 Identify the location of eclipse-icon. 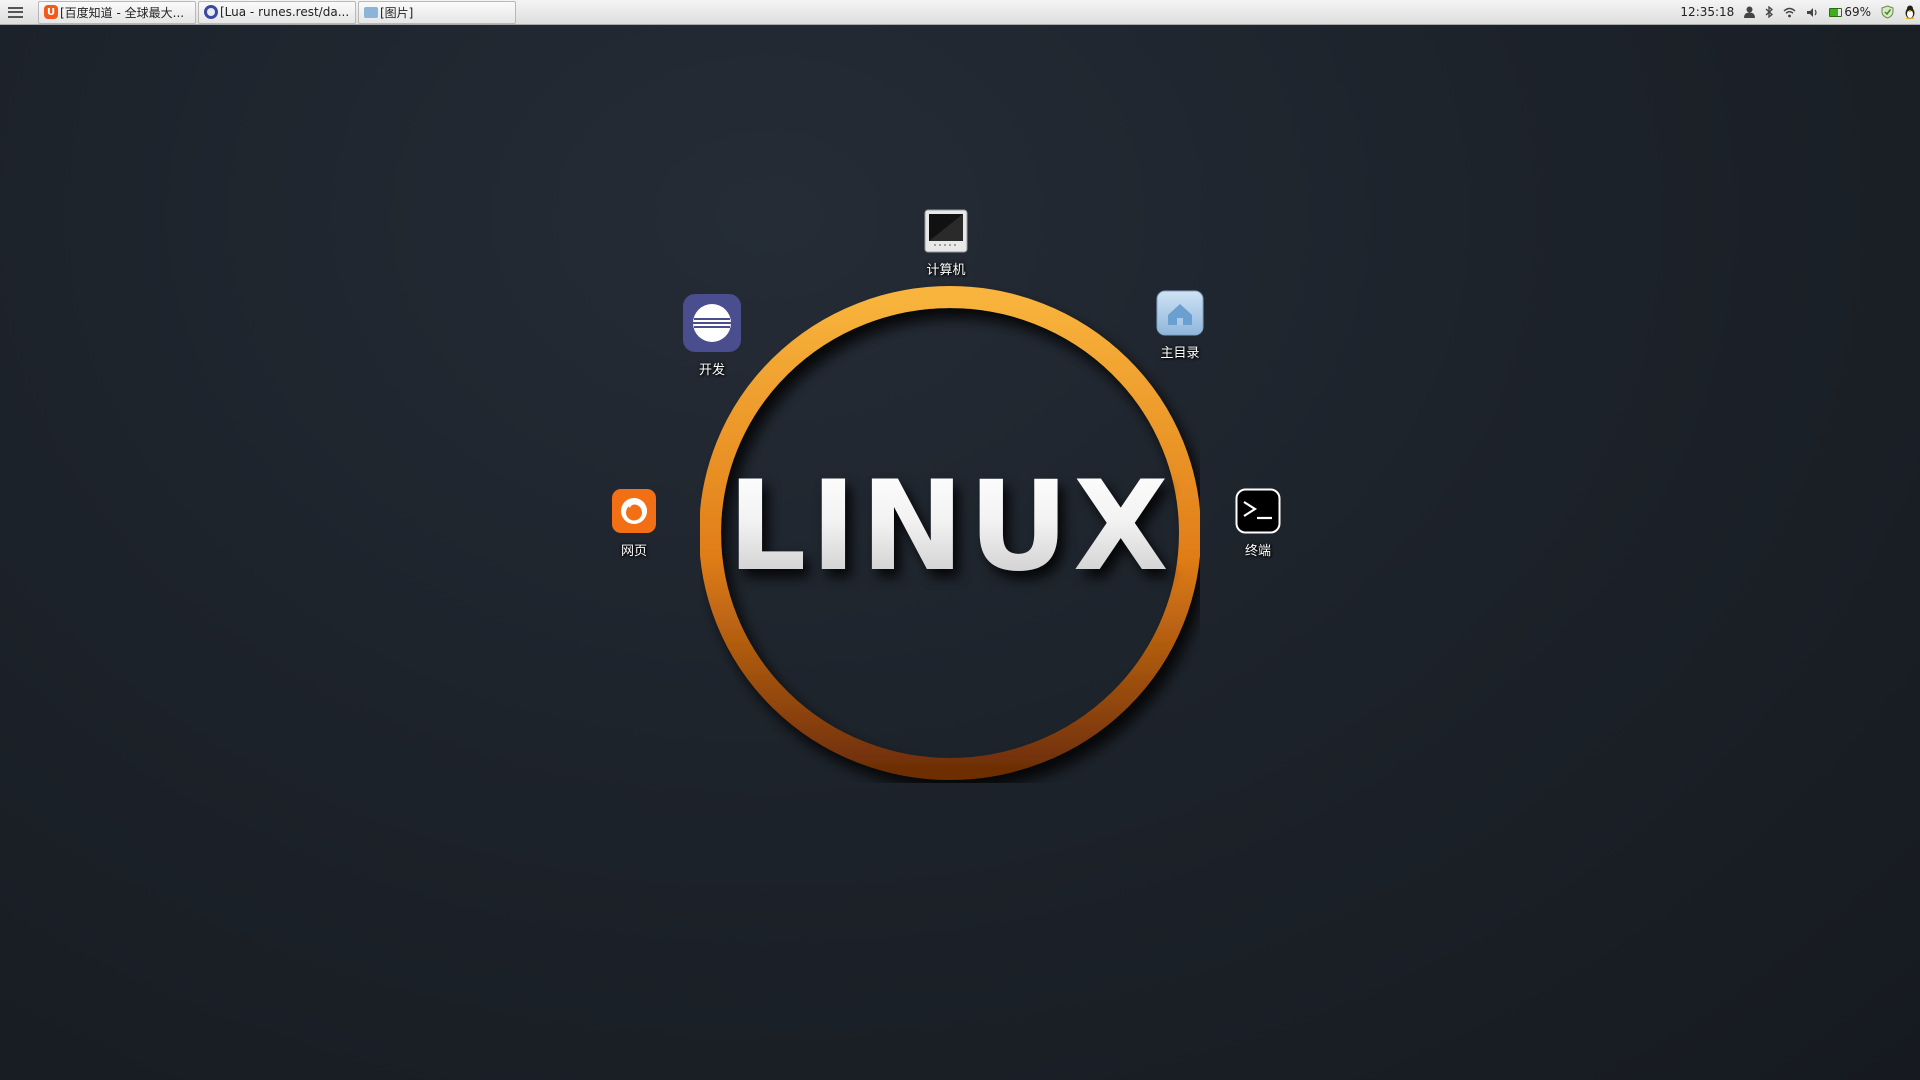
(712, 323).